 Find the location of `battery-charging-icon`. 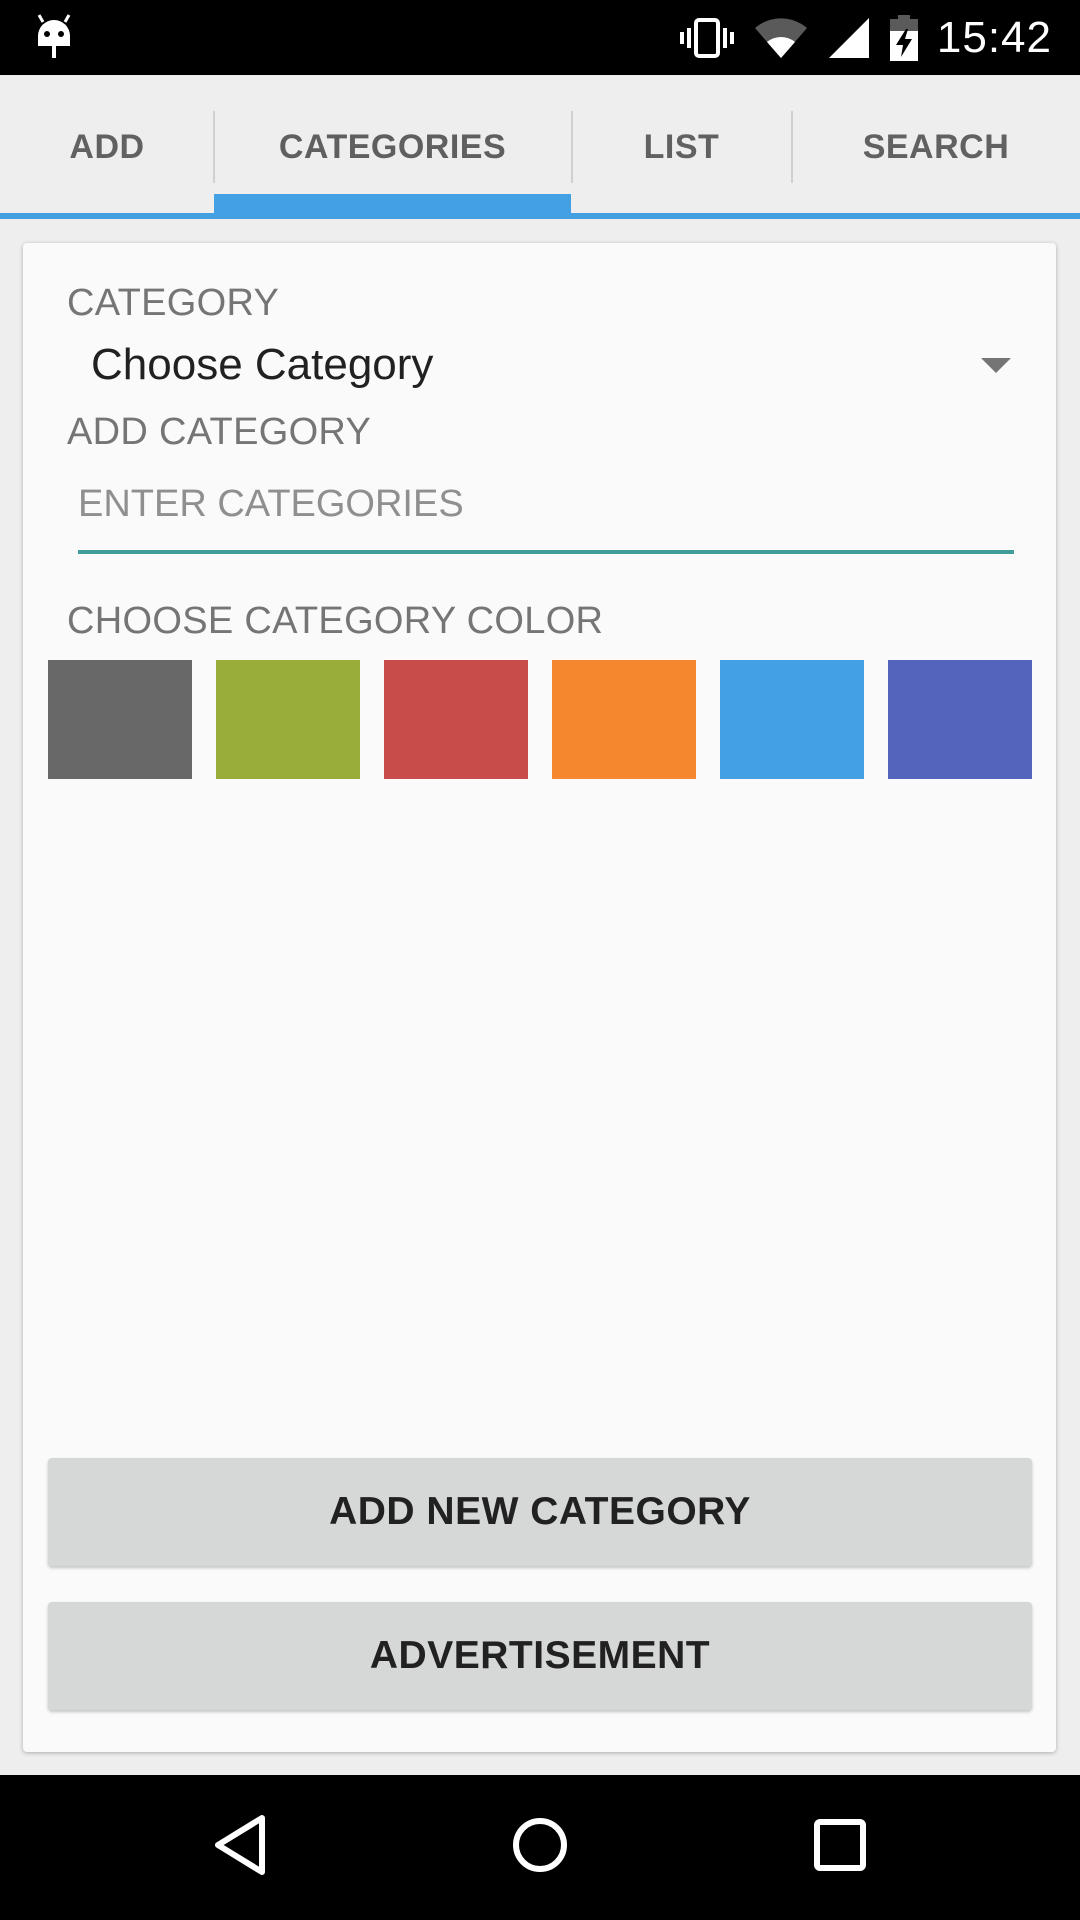

battery-charging-icon is located at coordinates (904, 37).